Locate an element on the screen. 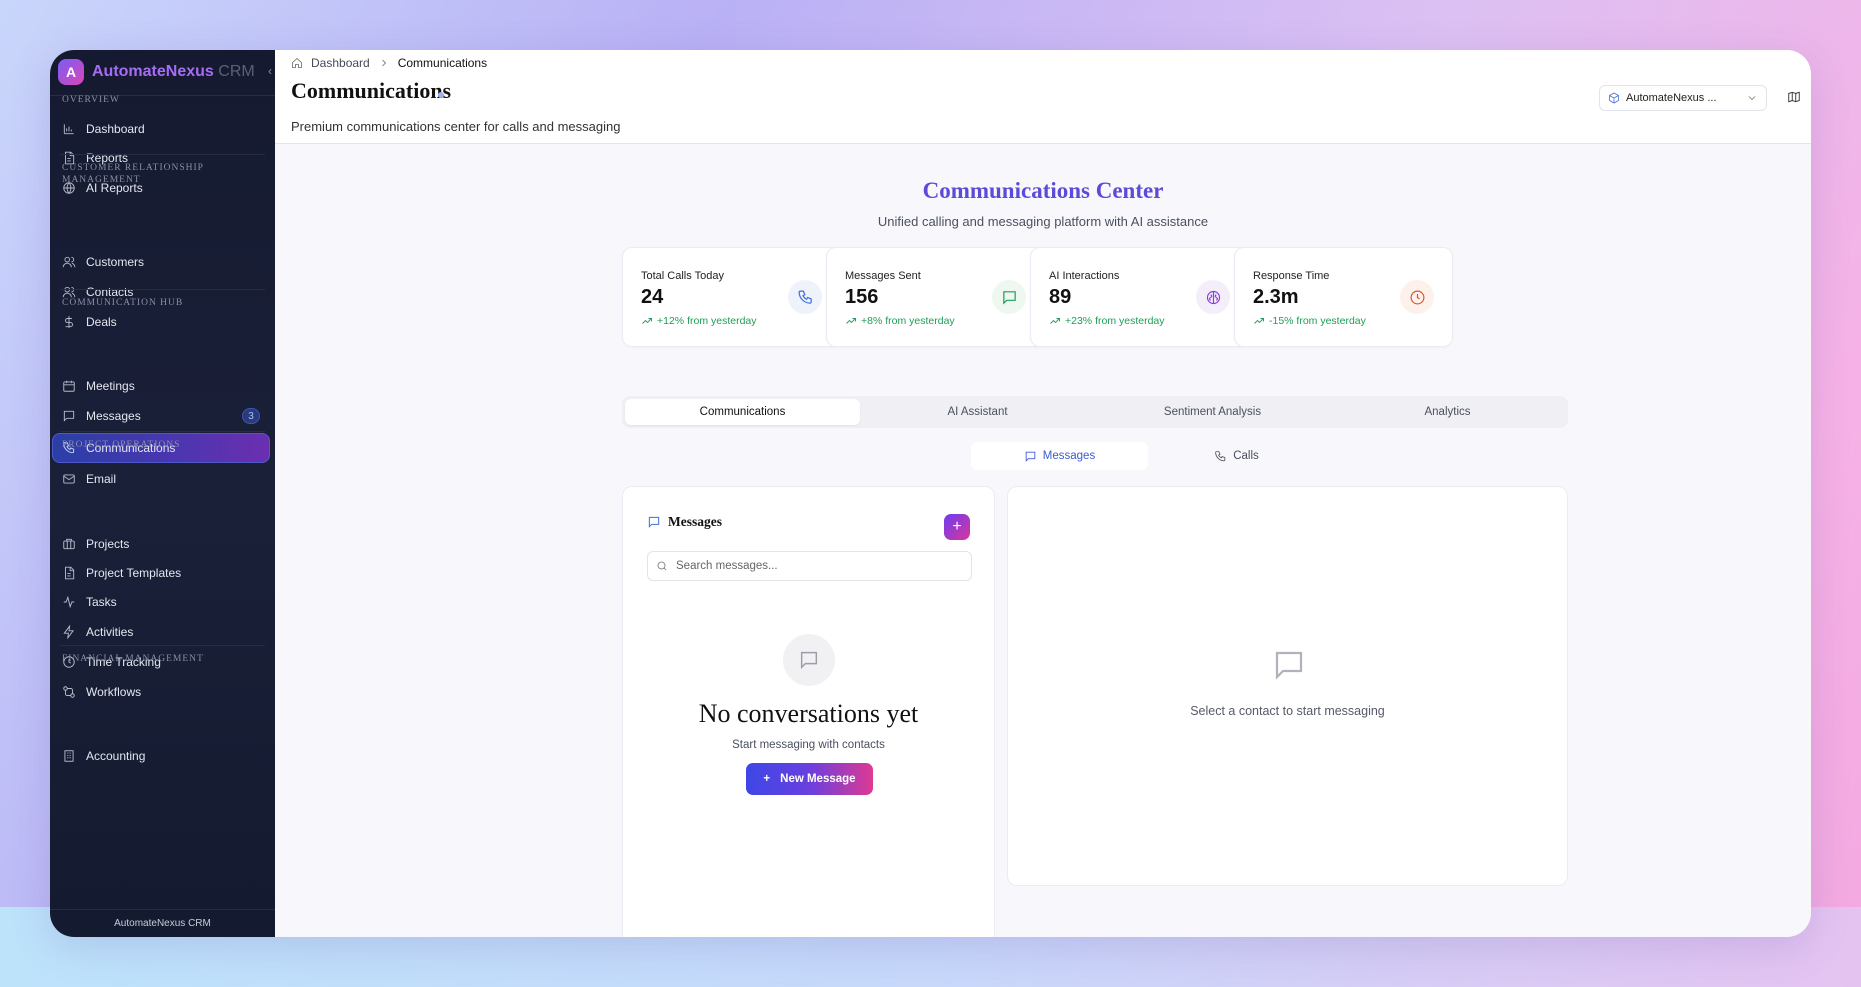  new-message-button: + New Message is located at coordinates (809, 779).